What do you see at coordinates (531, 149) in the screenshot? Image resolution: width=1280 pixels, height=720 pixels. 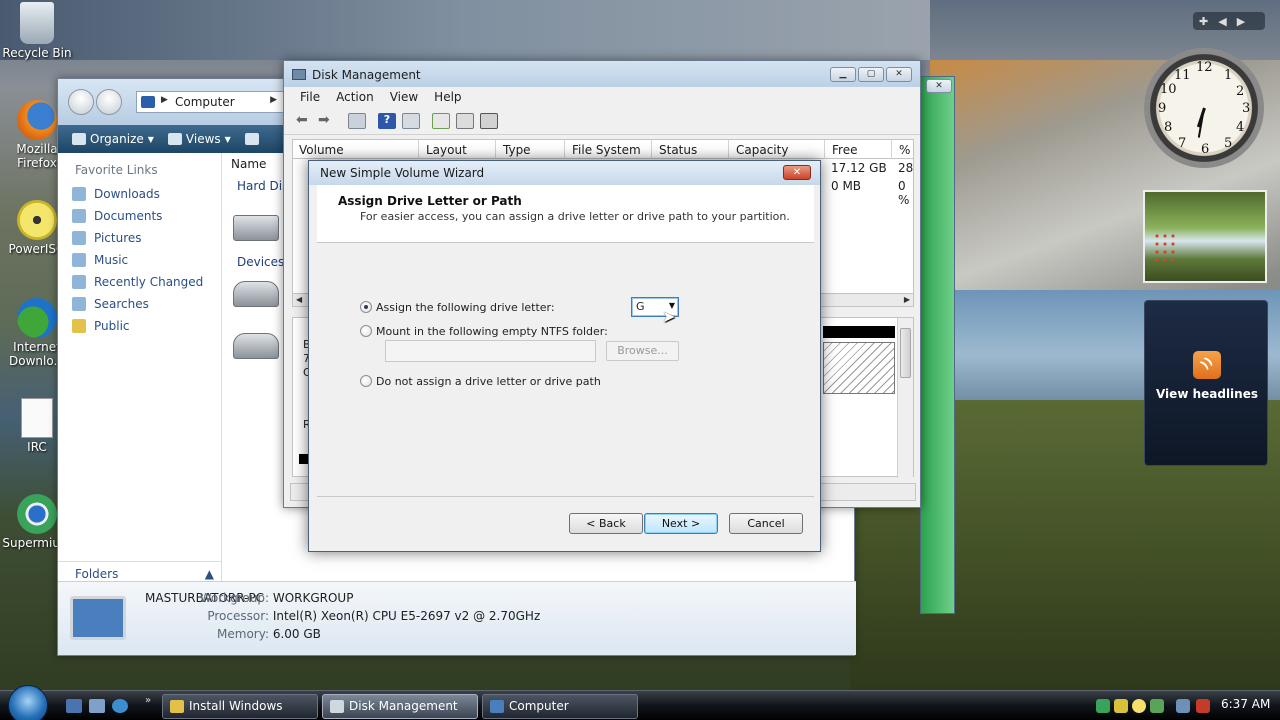 I see `column-type: Type` at bounding box center [531, 149].